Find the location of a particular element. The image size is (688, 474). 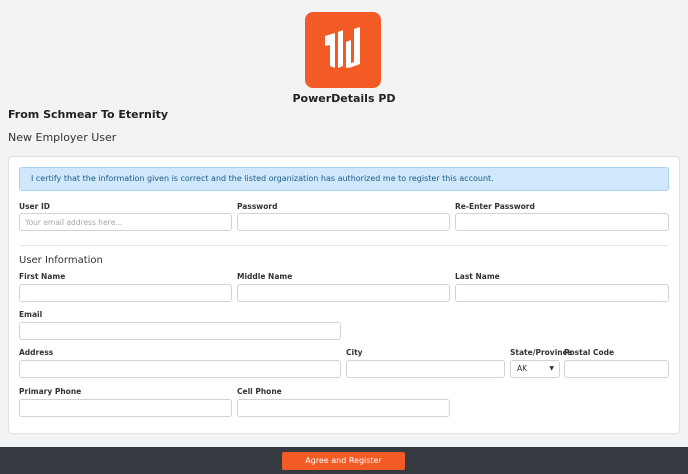

reenter-password-label: Re-Enter Password is located at coordinates (495, 206).